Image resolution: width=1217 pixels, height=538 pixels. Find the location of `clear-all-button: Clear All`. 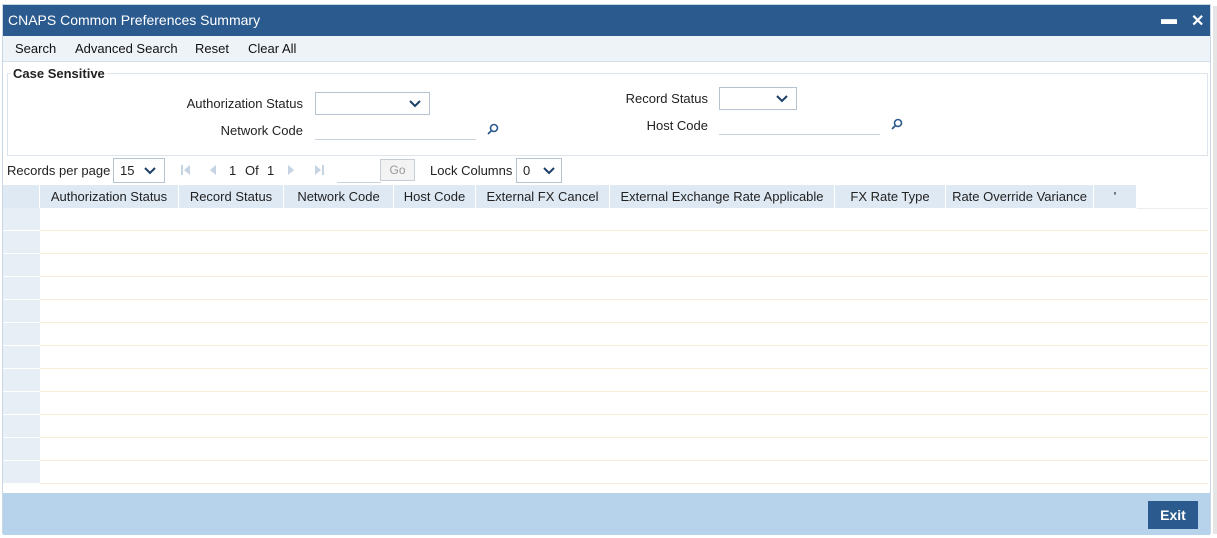

clear-all-button: Clear All is located at coordinates (272, 48).